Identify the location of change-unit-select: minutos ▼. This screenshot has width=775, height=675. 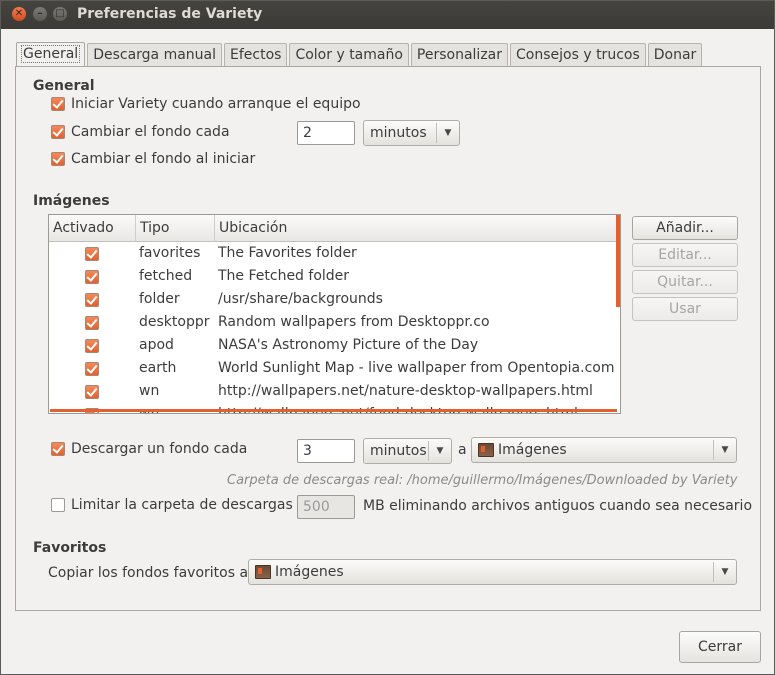
(411, 133).